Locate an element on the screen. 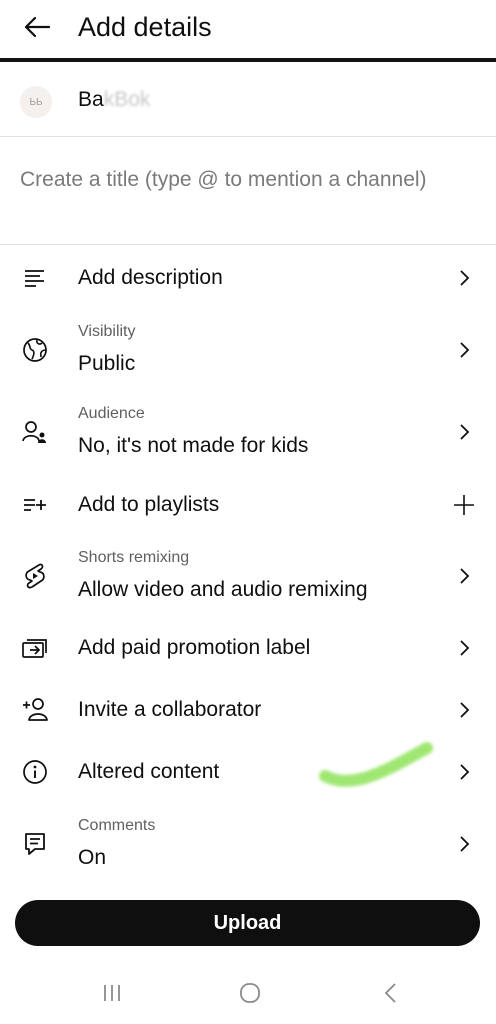 This screenshot has height=1024, width=496. comments-value: On is located at coordinates (92, 857).